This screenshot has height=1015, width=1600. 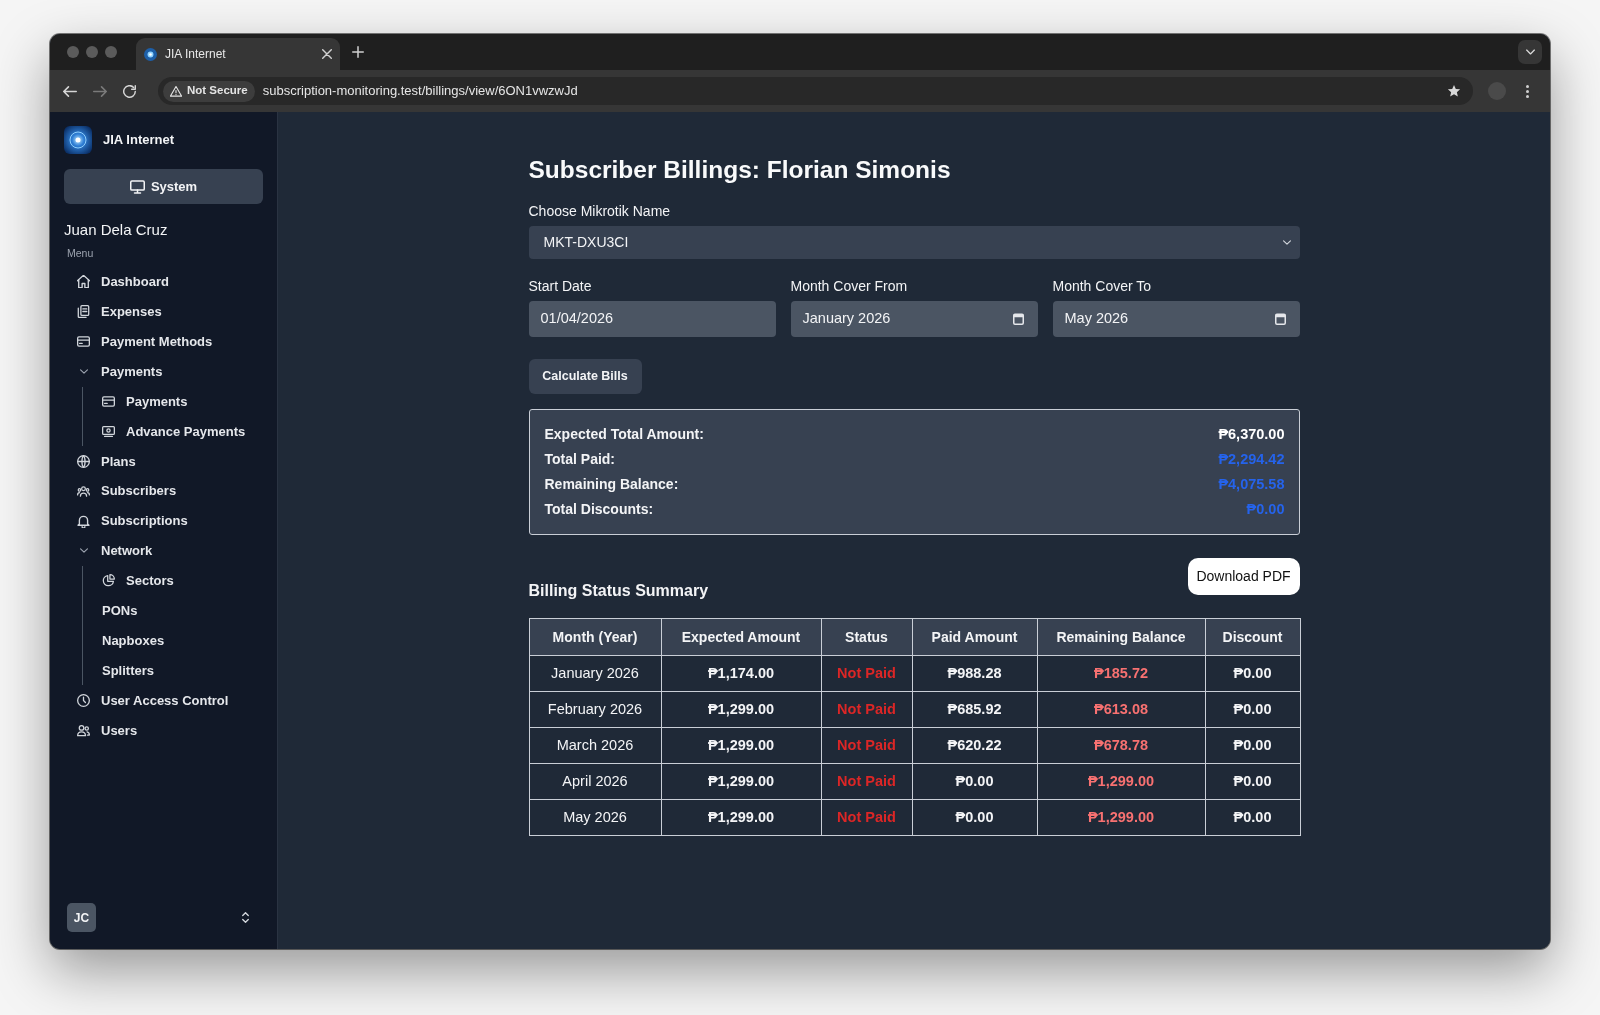 What do you see at coordinates (81, 917) in the screenshot?
I see `user-avatar: JC` at bounding box center [81, 917].